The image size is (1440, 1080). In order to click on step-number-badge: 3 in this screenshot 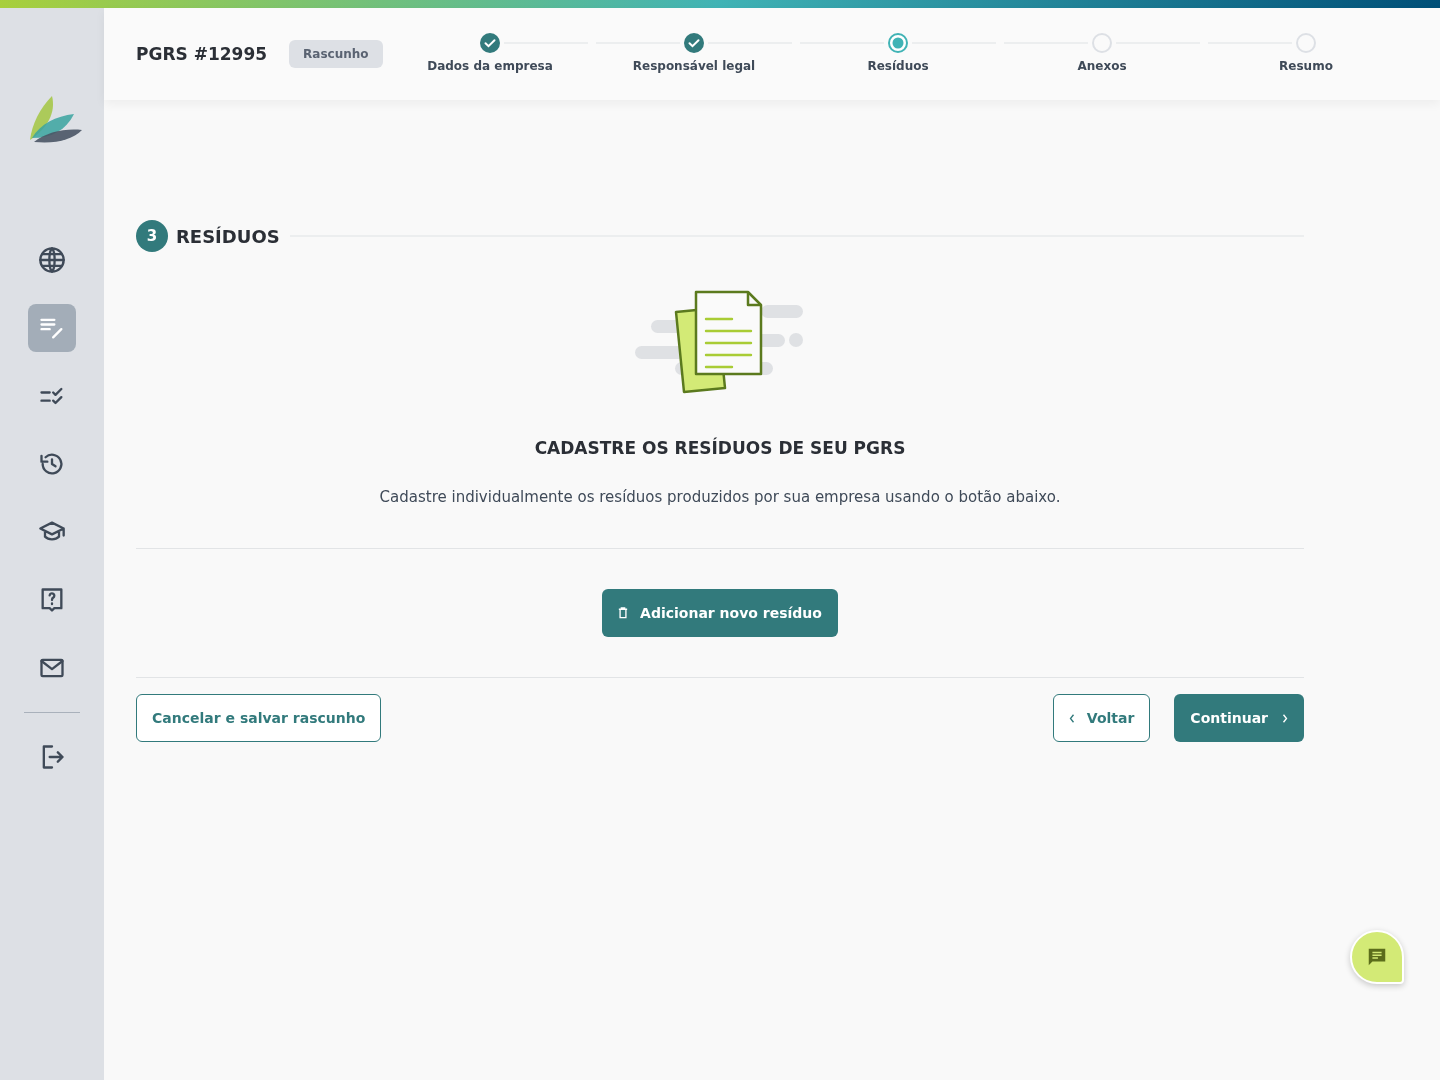, I will do `click(152, 236)`.